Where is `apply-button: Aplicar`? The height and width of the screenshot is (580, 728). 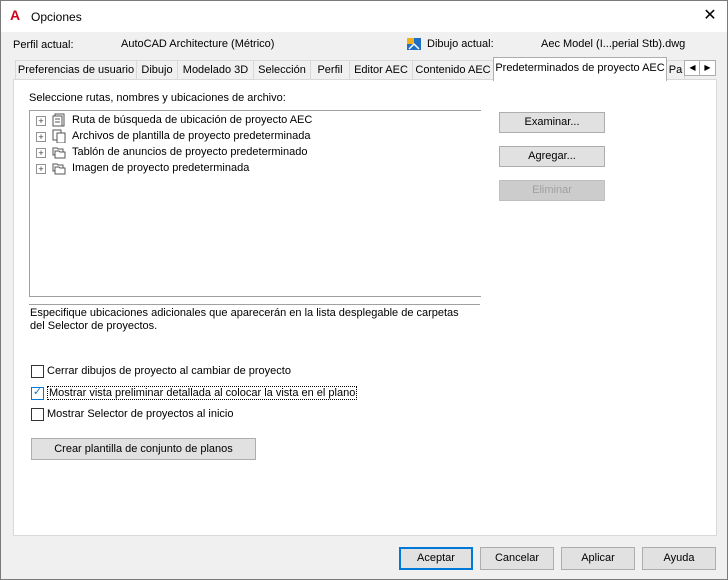 apply-button: Aplicar is located at coordinates (598, 558).